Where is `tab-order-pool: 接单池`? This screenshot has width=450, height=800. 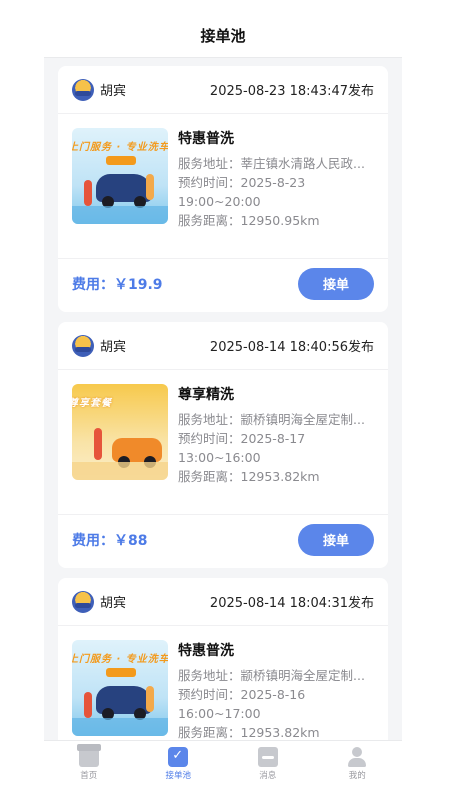
tab-order-pool: 接单池 is located at coordinates (179, 763).